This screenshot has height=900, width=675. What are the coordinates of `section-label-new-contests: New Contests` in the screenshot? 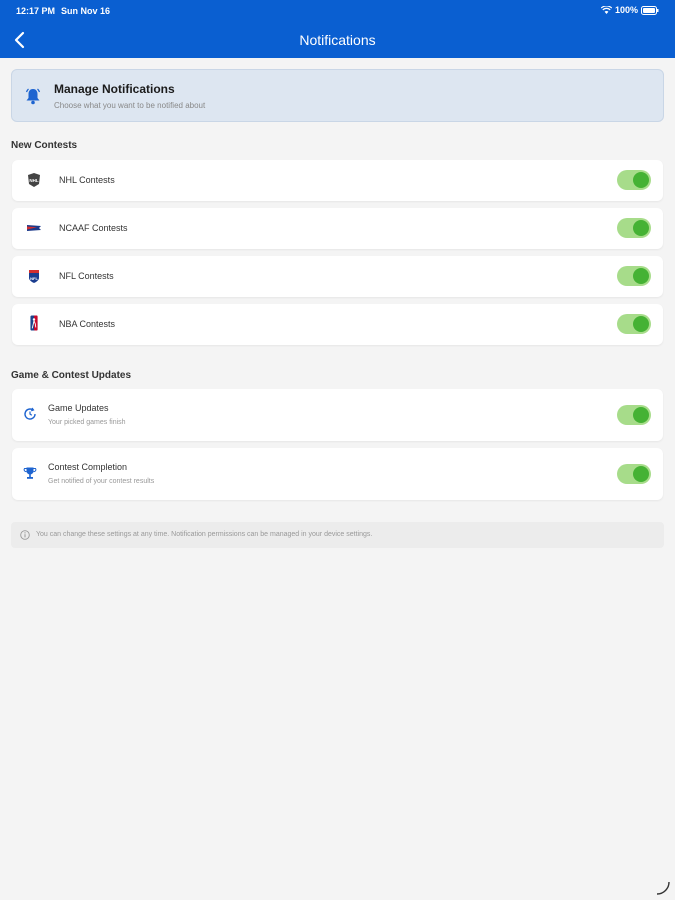 It's located at (44, 145).